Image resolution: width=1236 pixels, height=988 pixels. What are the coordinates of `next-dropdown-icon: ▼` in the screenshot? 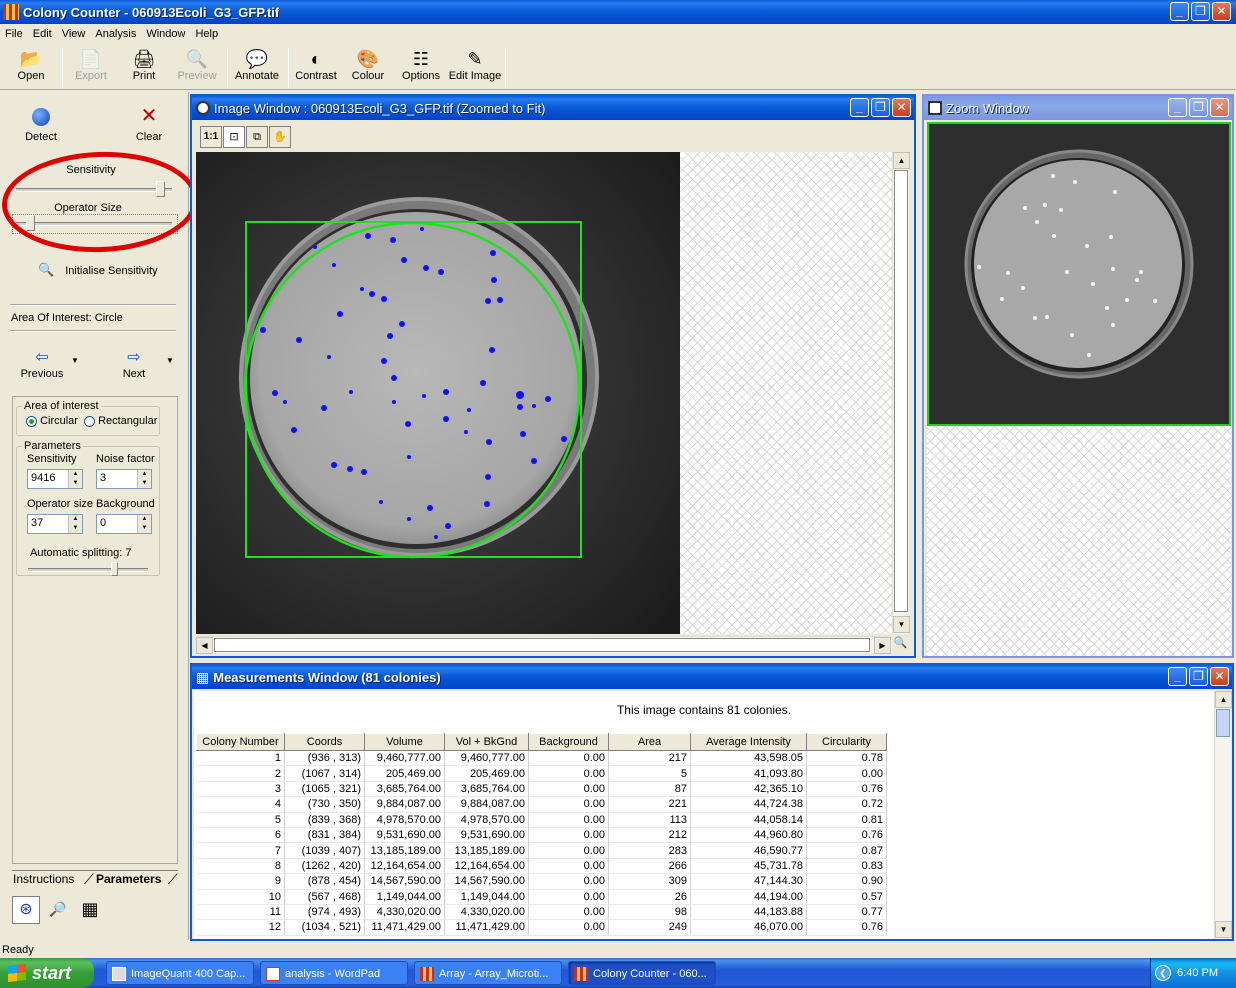 It's located at (170, 360).